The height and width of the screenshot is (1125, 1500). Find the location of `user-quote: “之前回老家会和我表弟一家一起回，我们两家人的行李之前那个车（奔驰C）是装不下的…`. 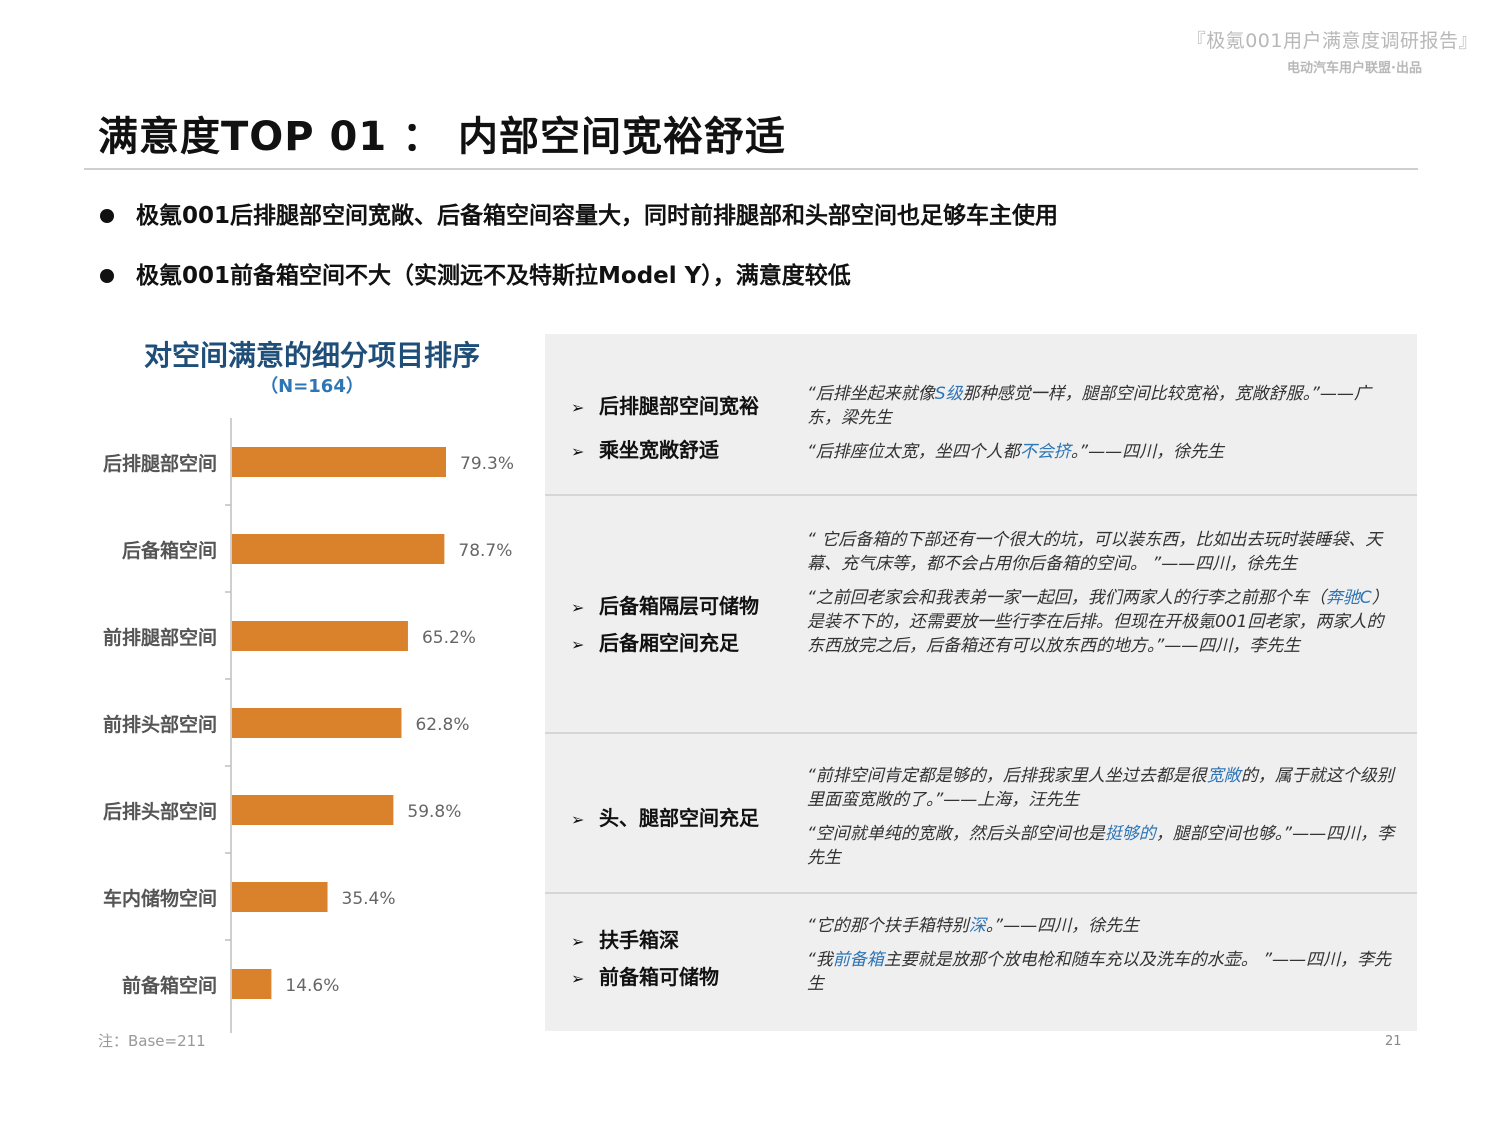

user-quote: “之前回老家会和我表弟一家一起回，我们两家人的行李之前那个车（奔驰C）是装不下的… is located at coordinates (1102, 622).